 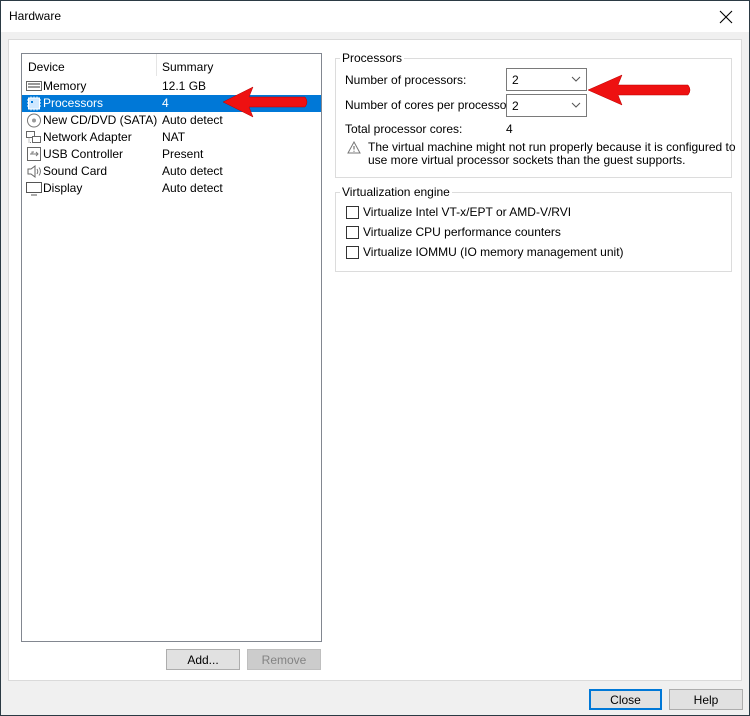 I want to click on device-name: Memory, so click(x=65, y=86).